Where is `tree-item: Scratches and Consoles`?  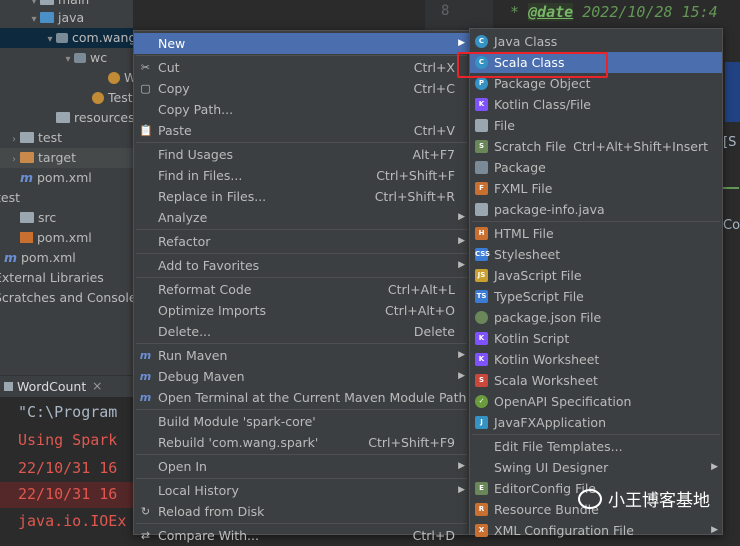 tree-item: Scratches and Consoles is located at coordinates (66, 298).